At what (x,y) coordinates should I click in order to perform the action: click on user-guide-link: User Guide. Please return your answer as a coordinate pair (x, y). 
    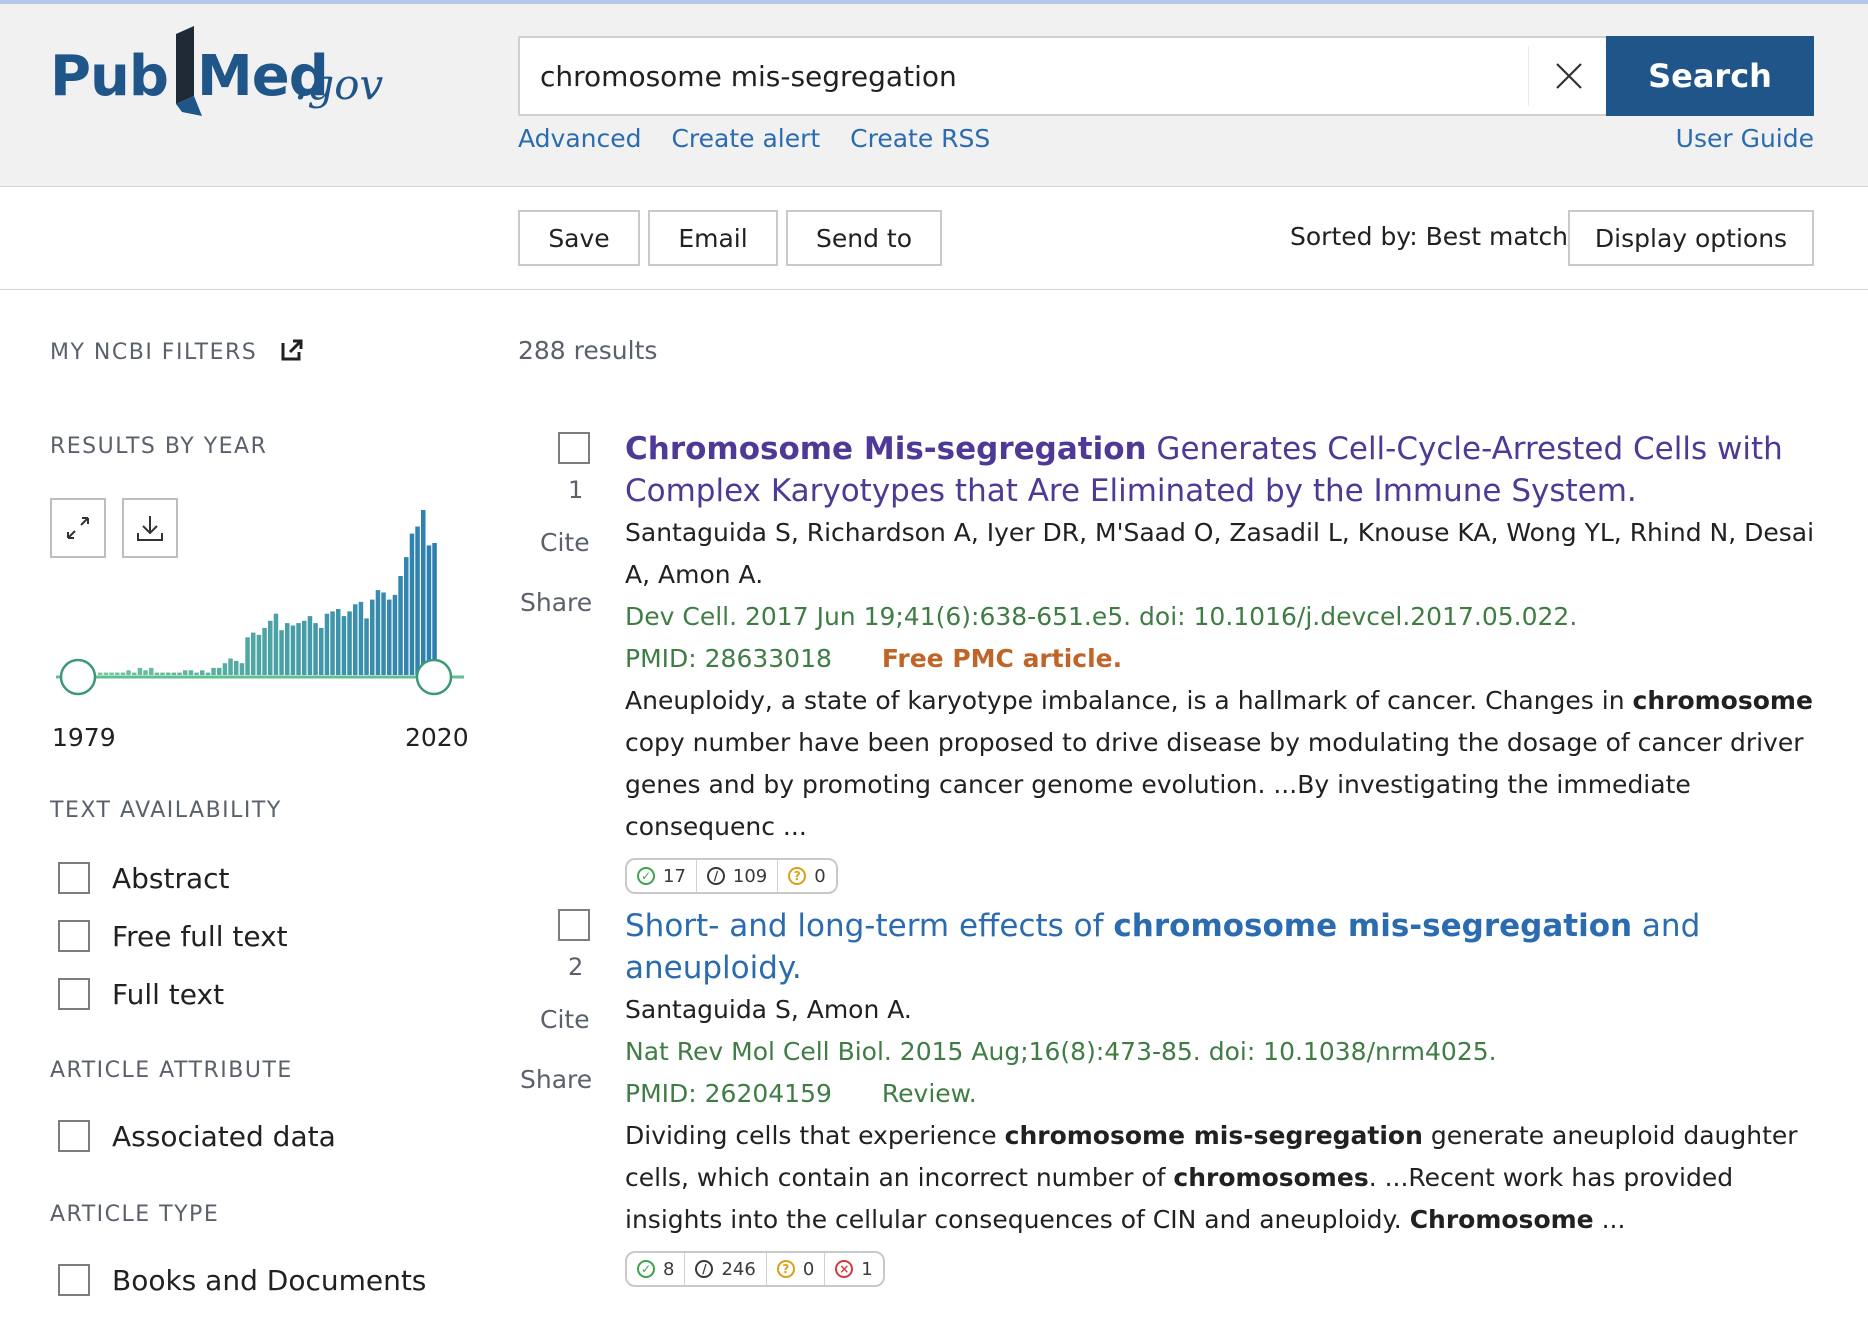
    Looking at the image, I should click on (1745, 138).